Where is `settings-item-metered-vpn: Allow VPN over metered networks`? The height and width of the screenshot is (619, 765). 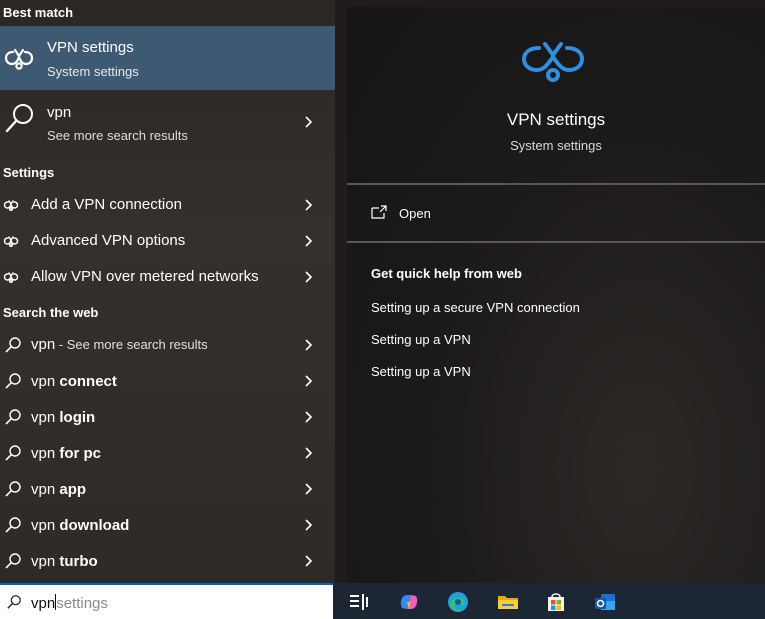
settings-item-metered-vpn: Allow VPN over metered networks is located at coordinates (167, 277).